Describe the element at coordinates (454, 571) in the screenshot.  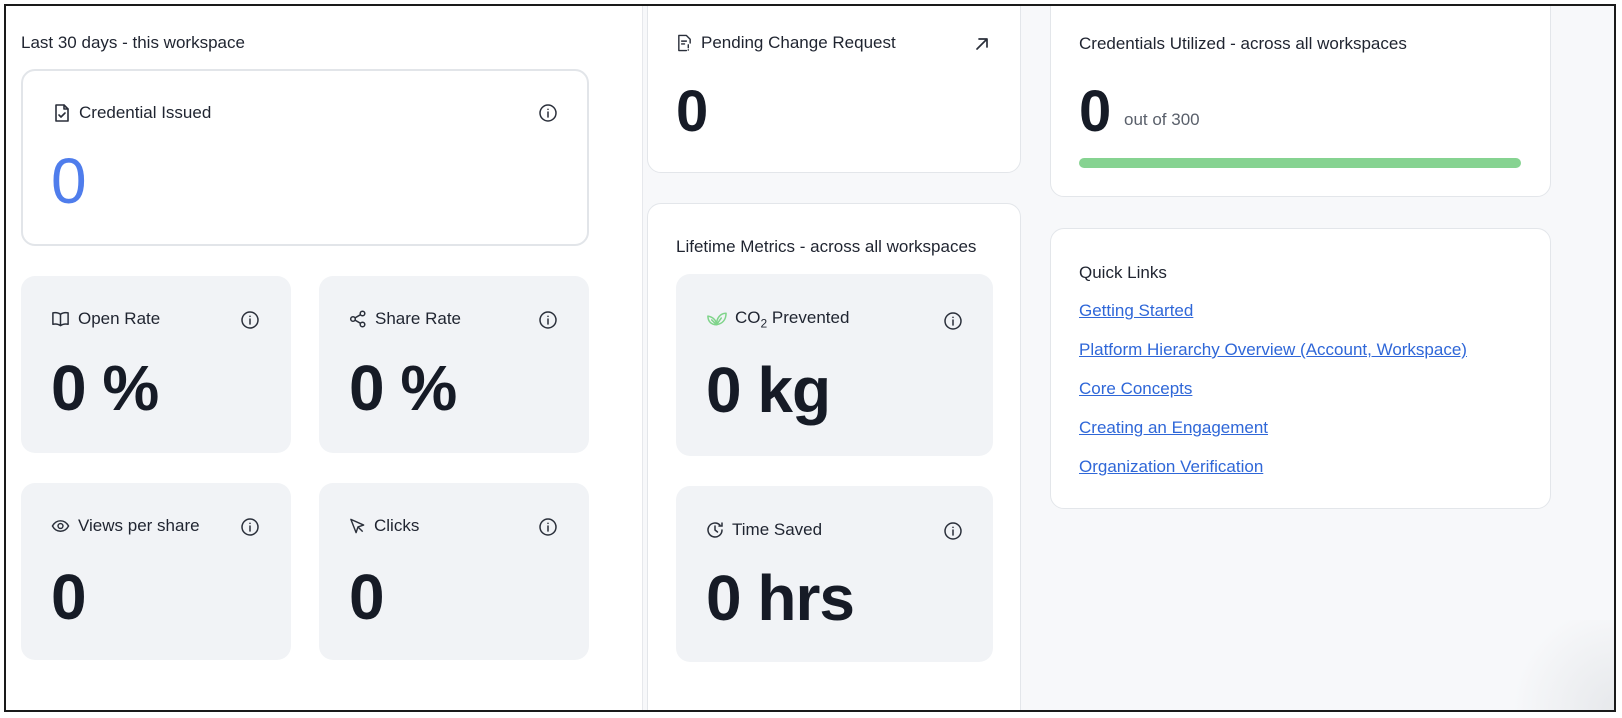
I see `clicks-card: Clicks 0` at that location.